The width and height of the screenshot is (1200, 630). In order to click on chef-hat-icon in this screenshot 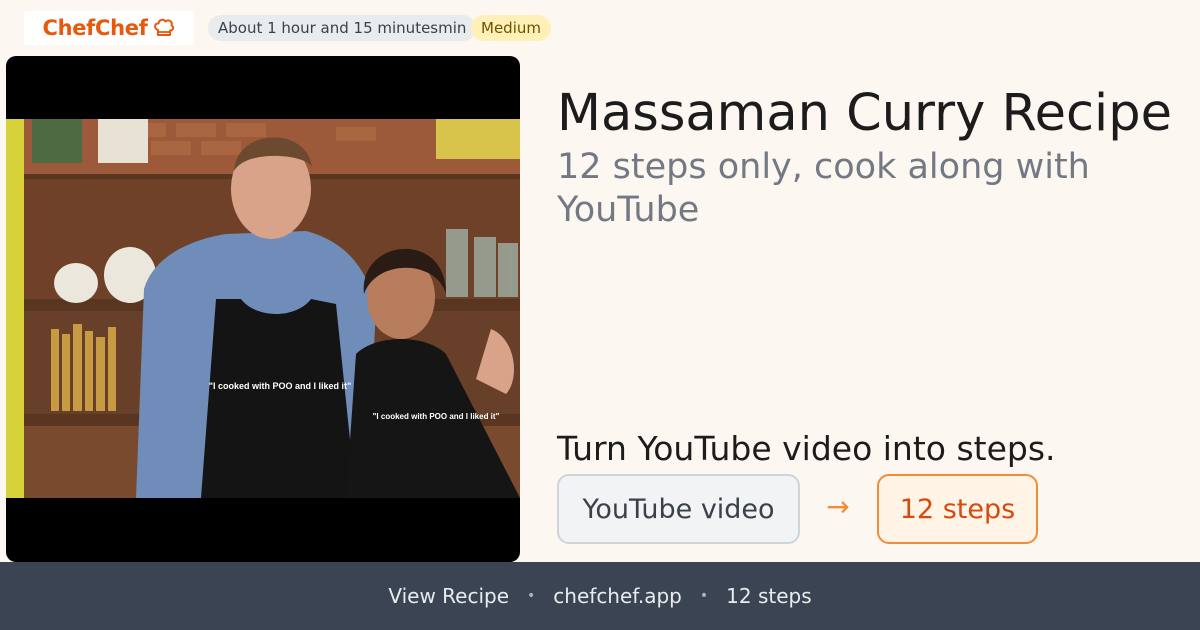, I will do `click(163, 27)`.